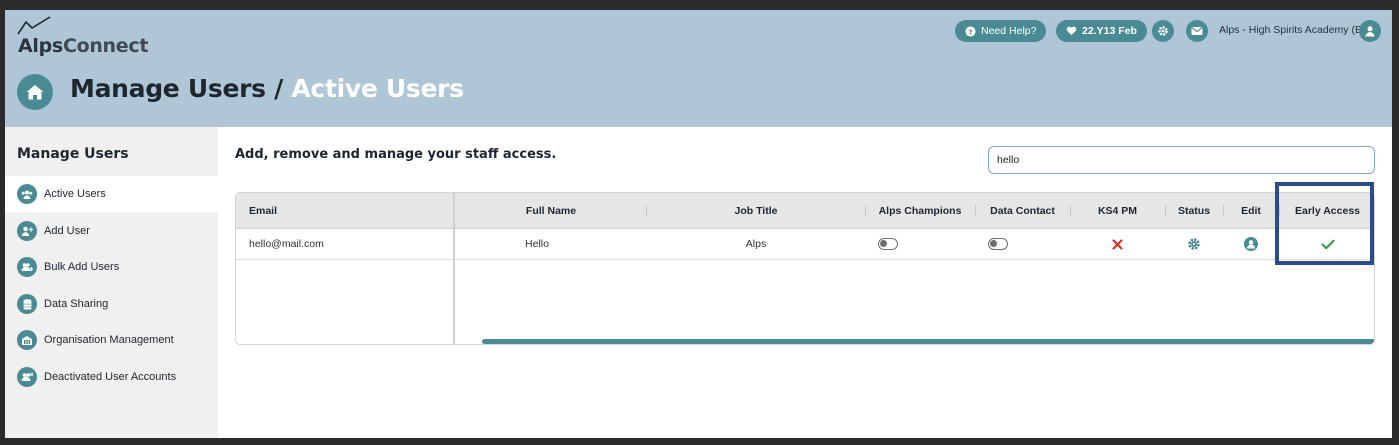 The image size is (1399, 445). I want to click on cell-ks4-pm, so click(1117, 244).